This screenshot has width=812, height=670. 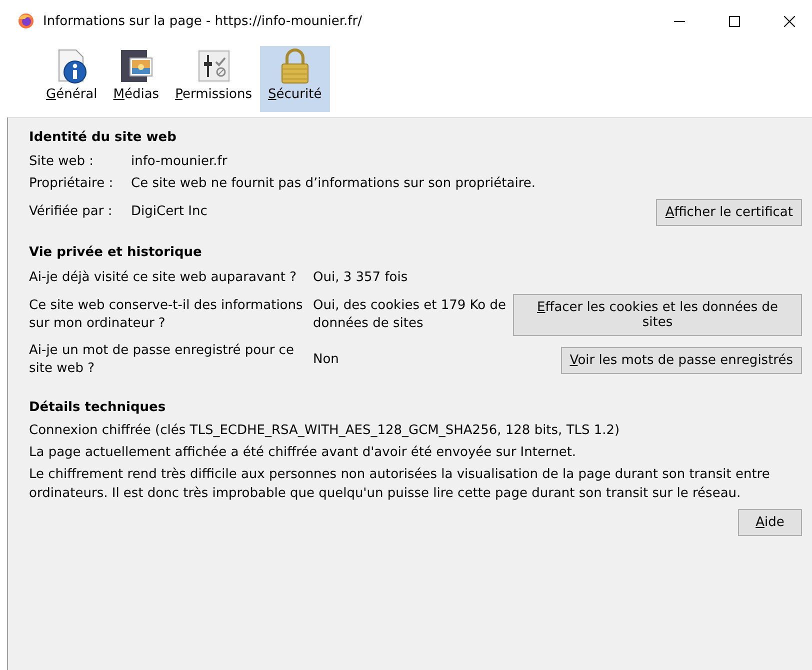 What do you see at coordinates (71, 184) in the screenshot?
I see `field-label: Propriétaire :` at bounding box center [71, 184].